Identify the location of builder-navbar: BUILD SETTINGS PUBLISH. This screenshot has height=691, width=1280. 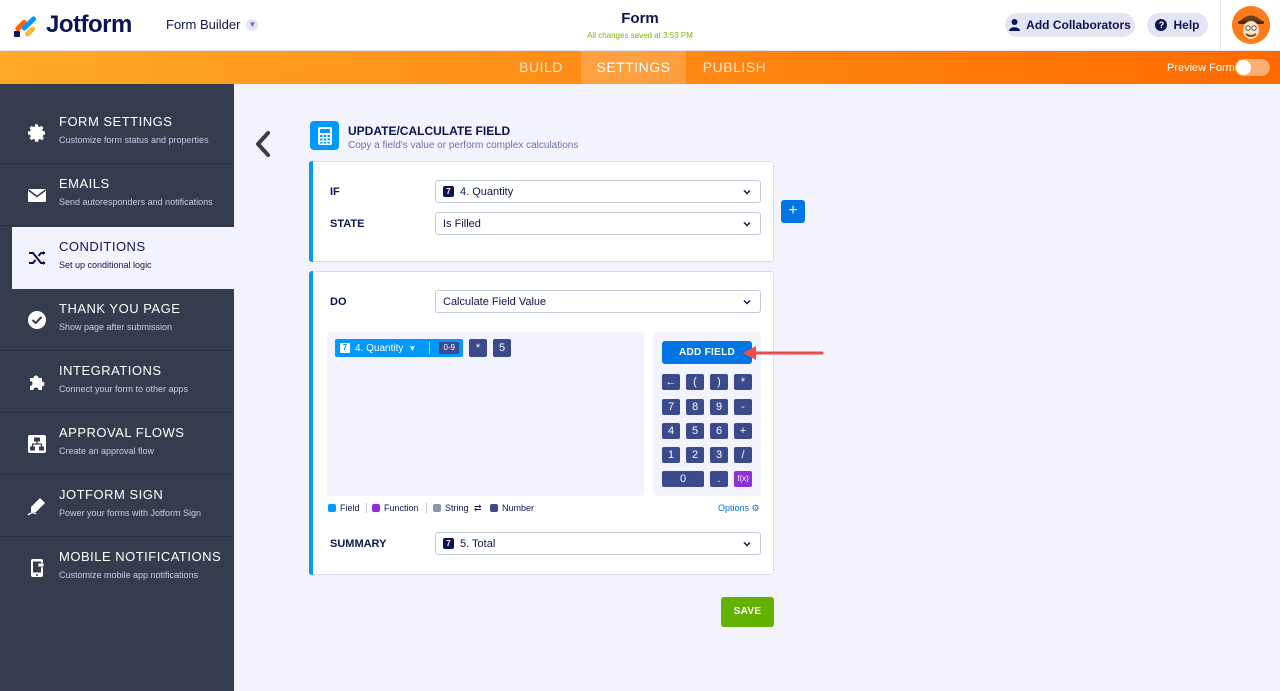
(640, 67).